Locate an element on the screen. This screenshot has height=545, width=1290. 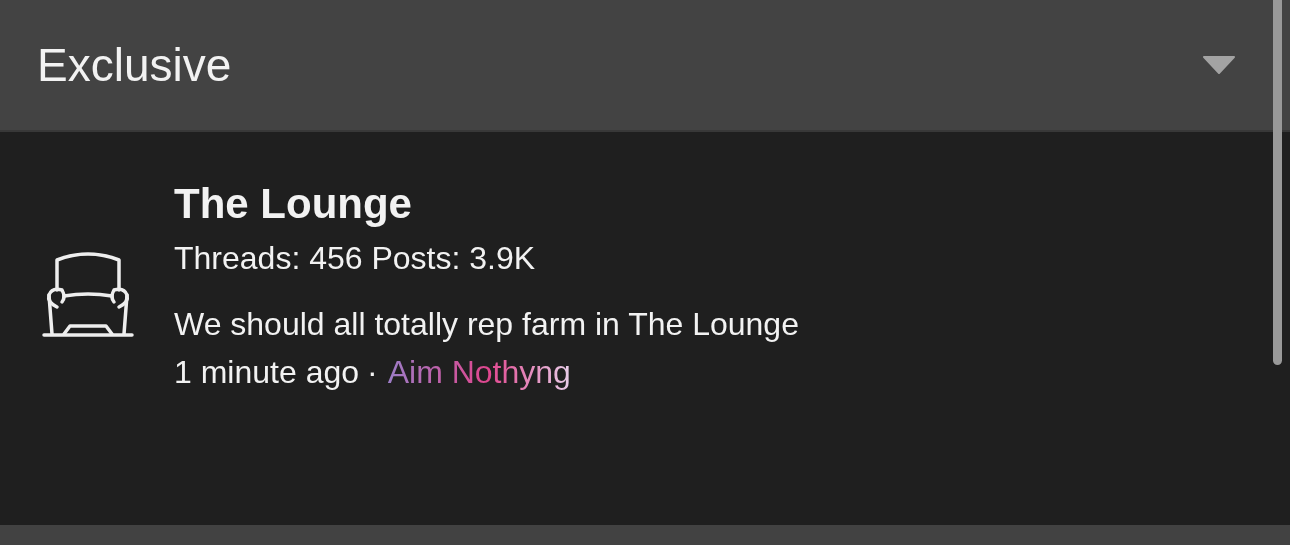
forum-stats: Threads: 456 Posts: 3.9K is located at coordinates (355, 258).